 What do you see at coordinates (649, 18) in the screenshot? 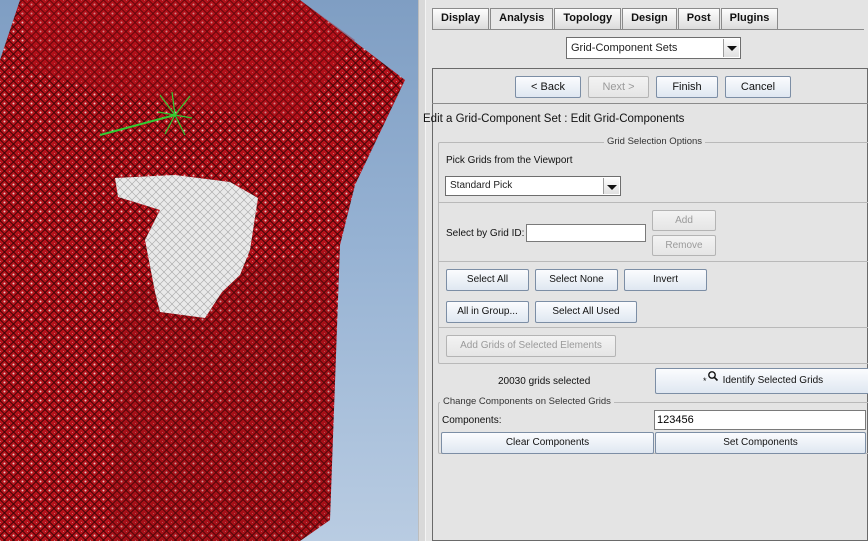
I see `tab-design: Design` at bounding box center [649, 18].